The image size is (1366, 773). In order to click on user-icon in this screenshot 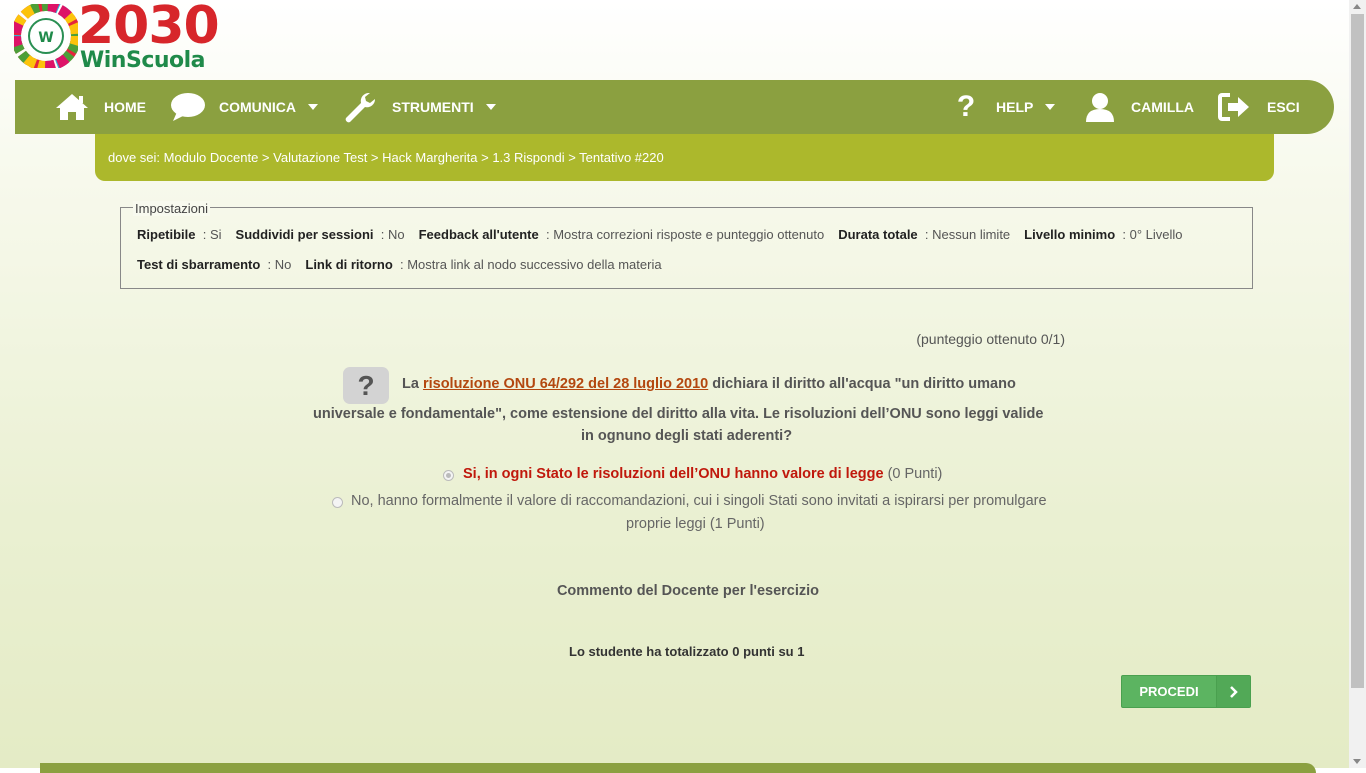, I will do `click(1100, 107)`.